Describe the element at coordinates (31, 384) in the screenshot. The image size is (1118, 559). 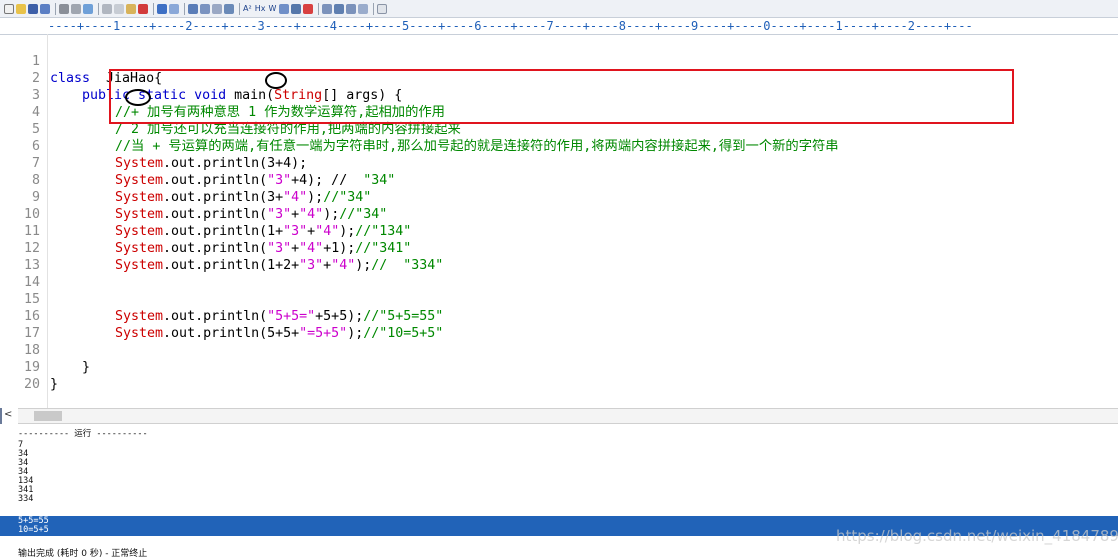
I see `line-number: 20` at that location.